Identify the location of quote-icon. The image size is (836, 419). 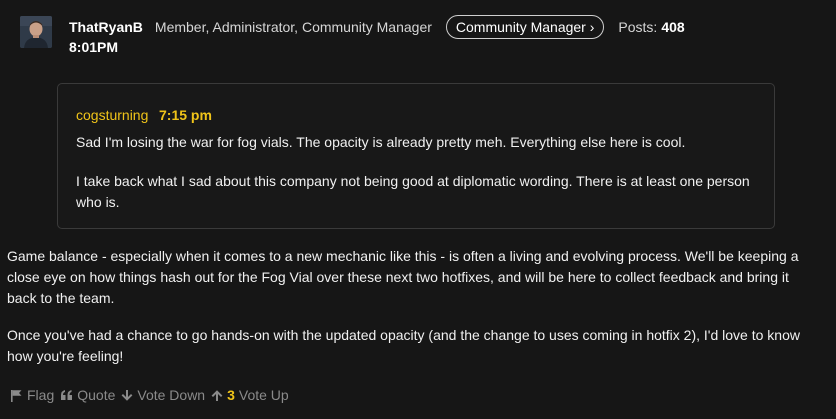
(67, 395).